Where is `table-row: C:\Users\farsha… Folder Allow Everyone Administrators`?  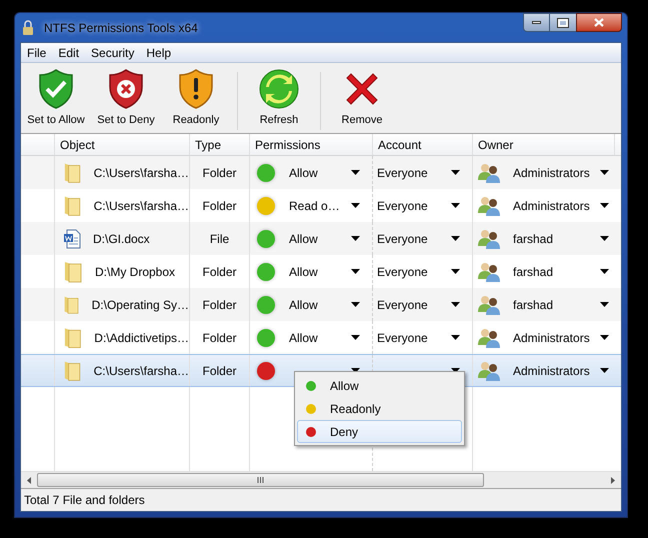
table-row: C:\Users\farsha… Folder Allow Everyone Administrators is located at coordinates (321, 172).